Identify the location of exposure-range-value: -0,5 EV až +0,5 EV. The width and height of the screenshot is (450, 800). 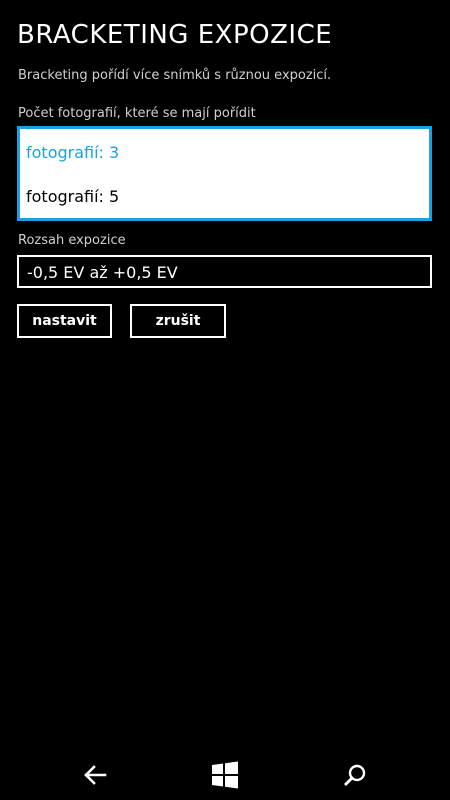
(102, 272).